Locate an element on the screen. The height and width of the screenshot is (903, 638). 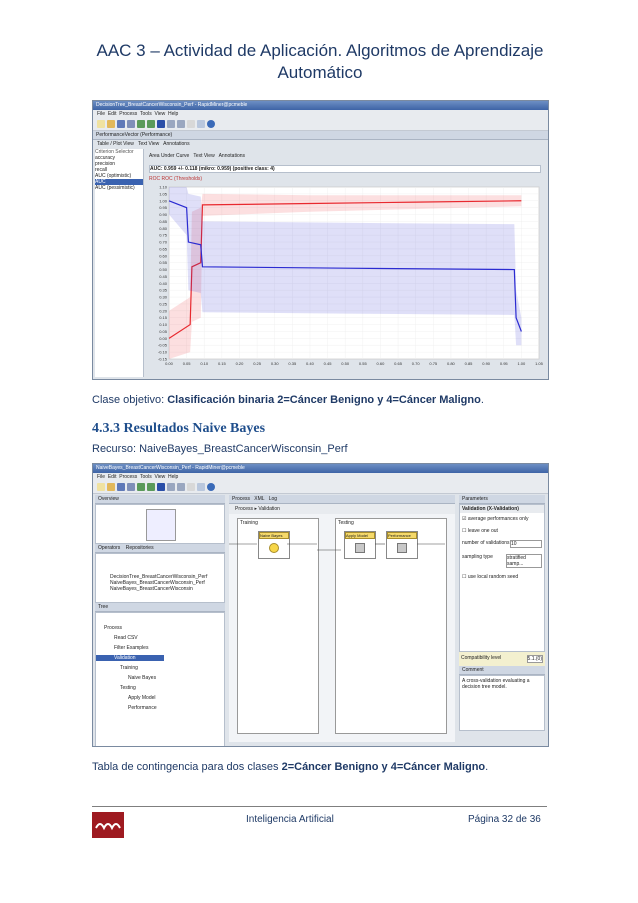
y-tick-label: 0.00 is located at coordinates (163, 338).